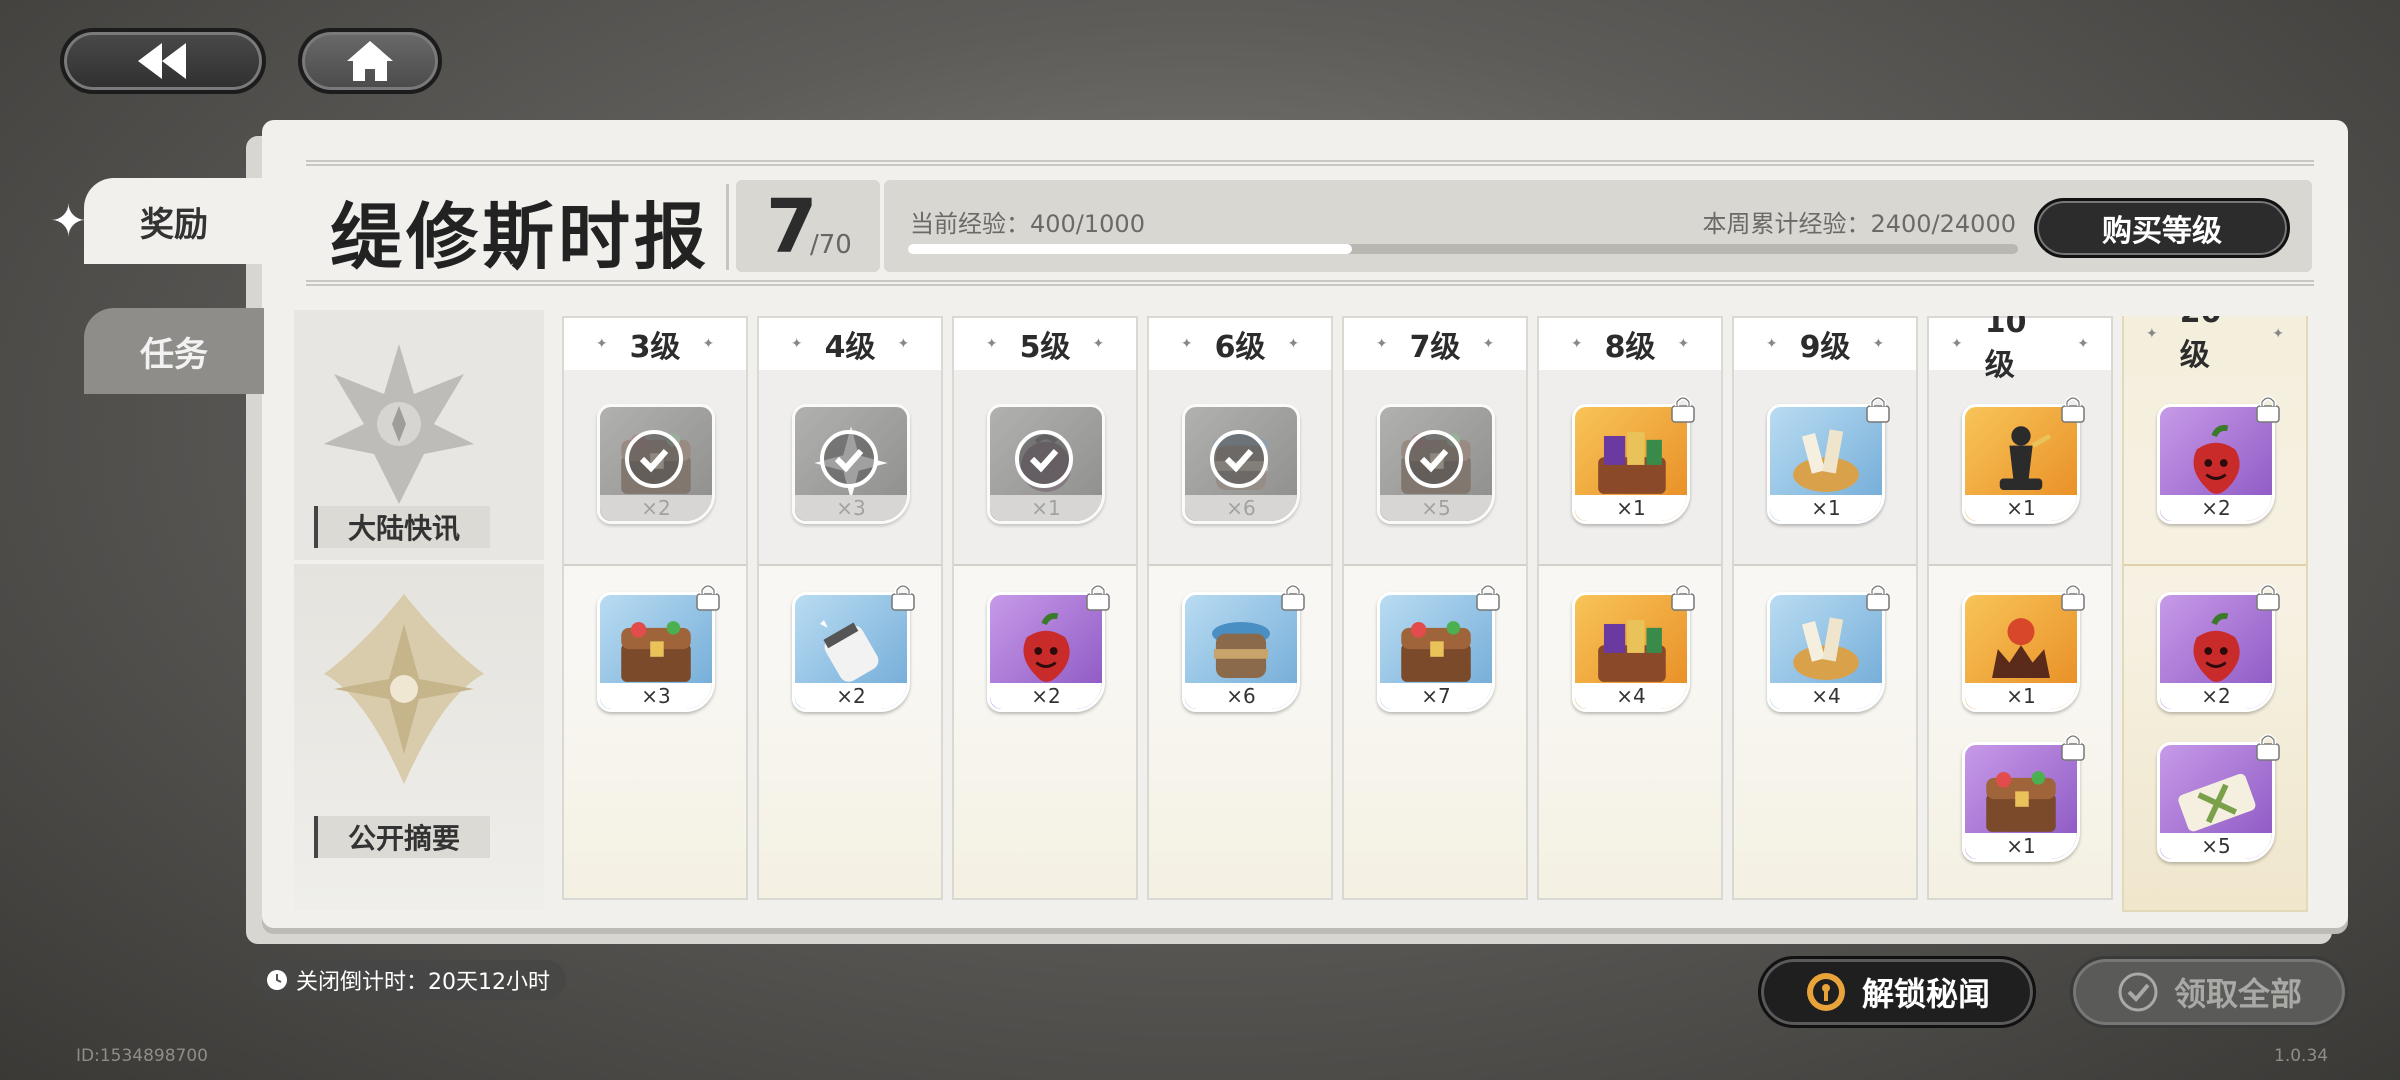 The width and height of the screenshot is (2400, 1080). What do you see at coordinates (727, 227) in the screenshot?
I see `title-separator` at bounding box center [727, 227].